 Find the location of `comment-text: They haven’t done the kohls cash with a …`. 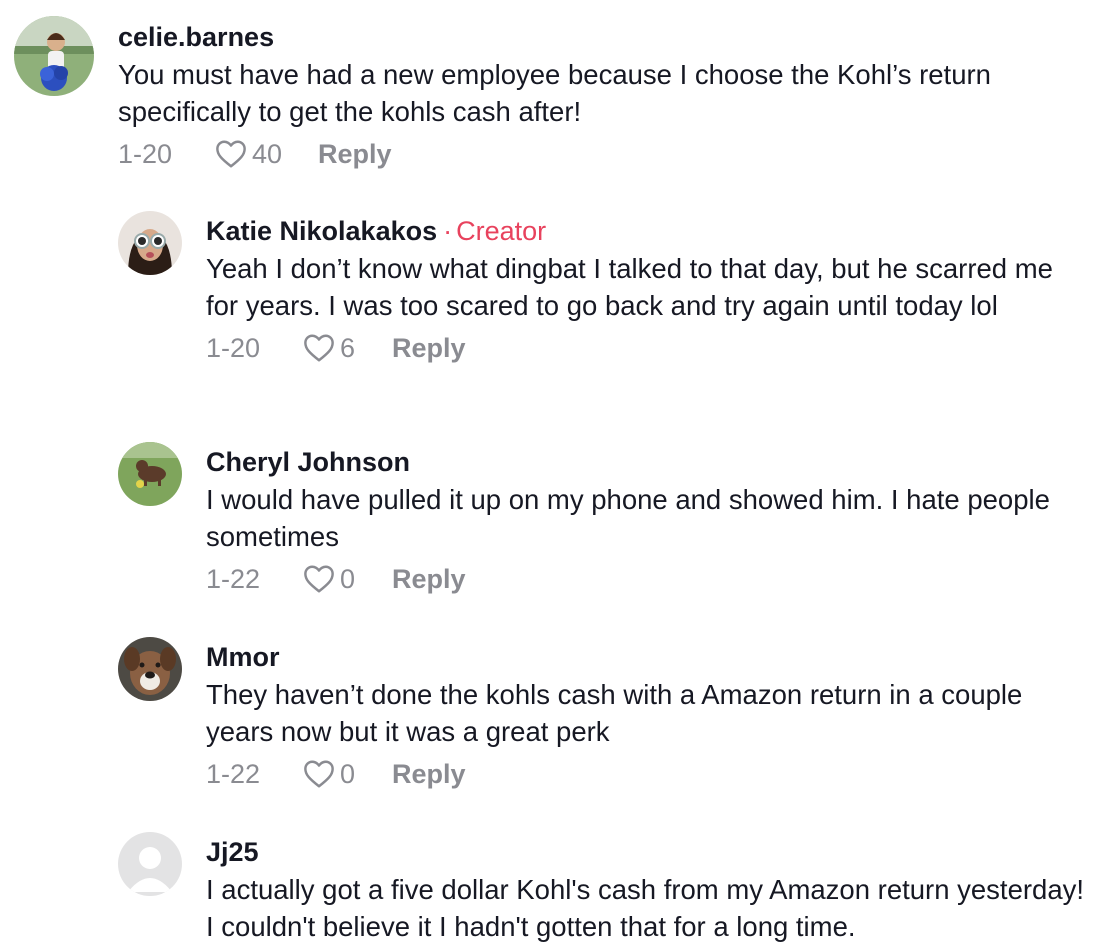

comment-text: They haven’t done the kohls cash with a … is located at coordinates (614, 713).